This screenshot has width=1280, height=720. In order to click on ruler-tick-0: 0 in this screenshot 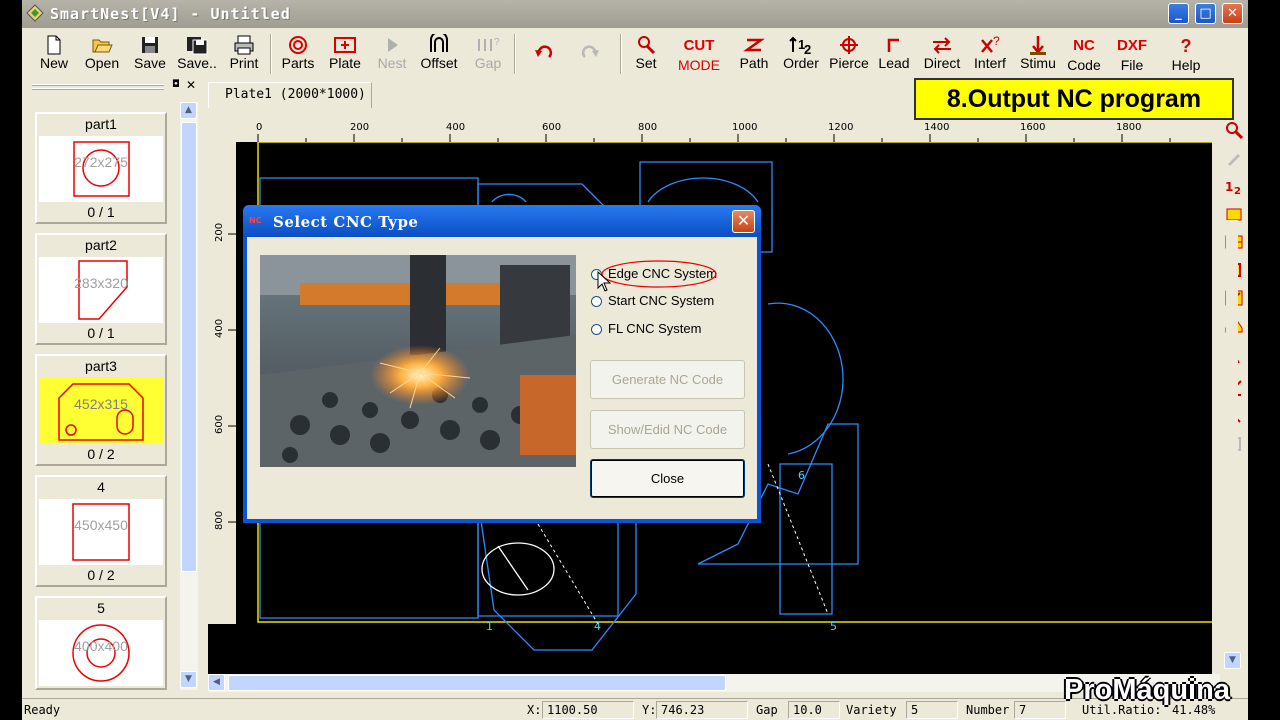, I will do `click(259, 127)`.